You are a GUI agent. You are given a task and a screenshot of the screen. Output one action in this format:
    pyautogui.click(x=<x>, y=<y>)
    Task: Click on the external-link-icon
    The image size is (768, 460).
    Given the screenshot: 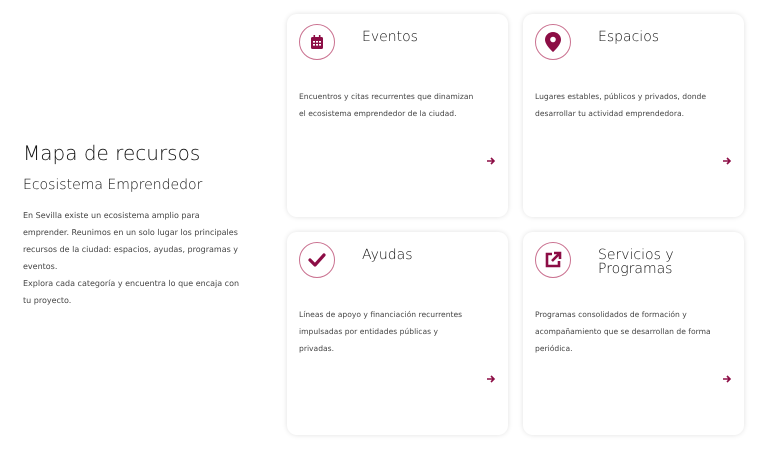 What is the action you would take?
    pyautogui.click(x=553, y=260)
    